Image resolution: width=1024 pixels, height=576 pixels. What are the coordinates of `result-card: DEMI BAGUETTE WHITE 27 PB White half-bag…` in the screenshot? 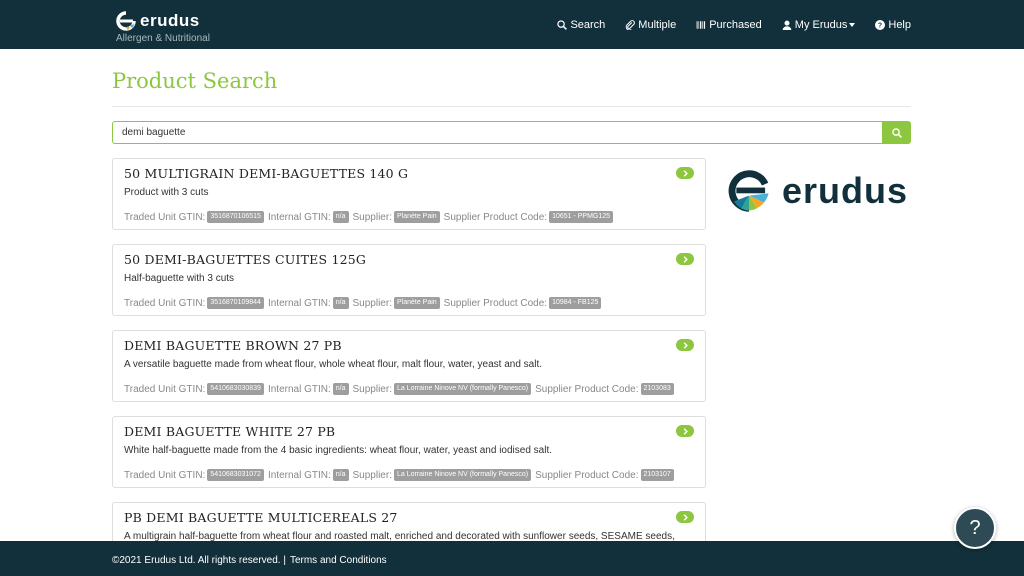 It's located at (409, 452).